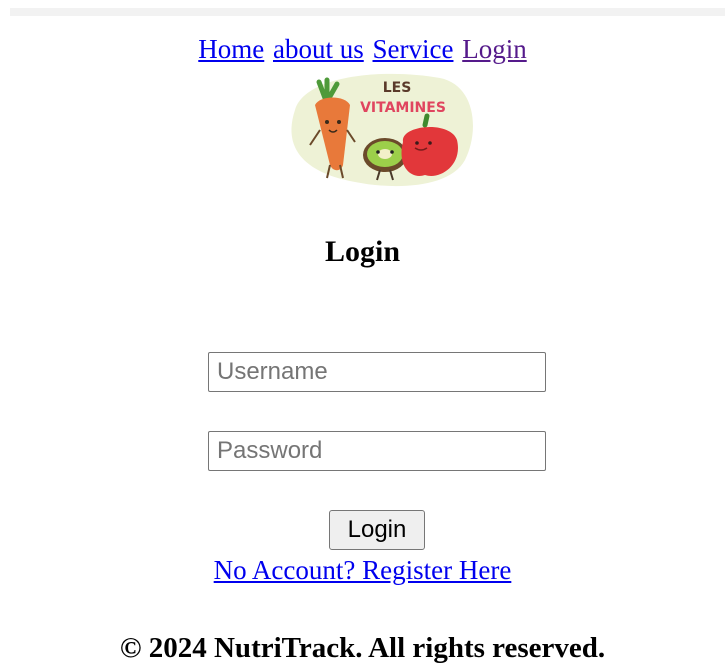 Image resolution: width=725 pixels, height=666 pixels. Describe the element at coordinates (397, 88) in the screenshot. I see `logo-text-les: LES` at that location.